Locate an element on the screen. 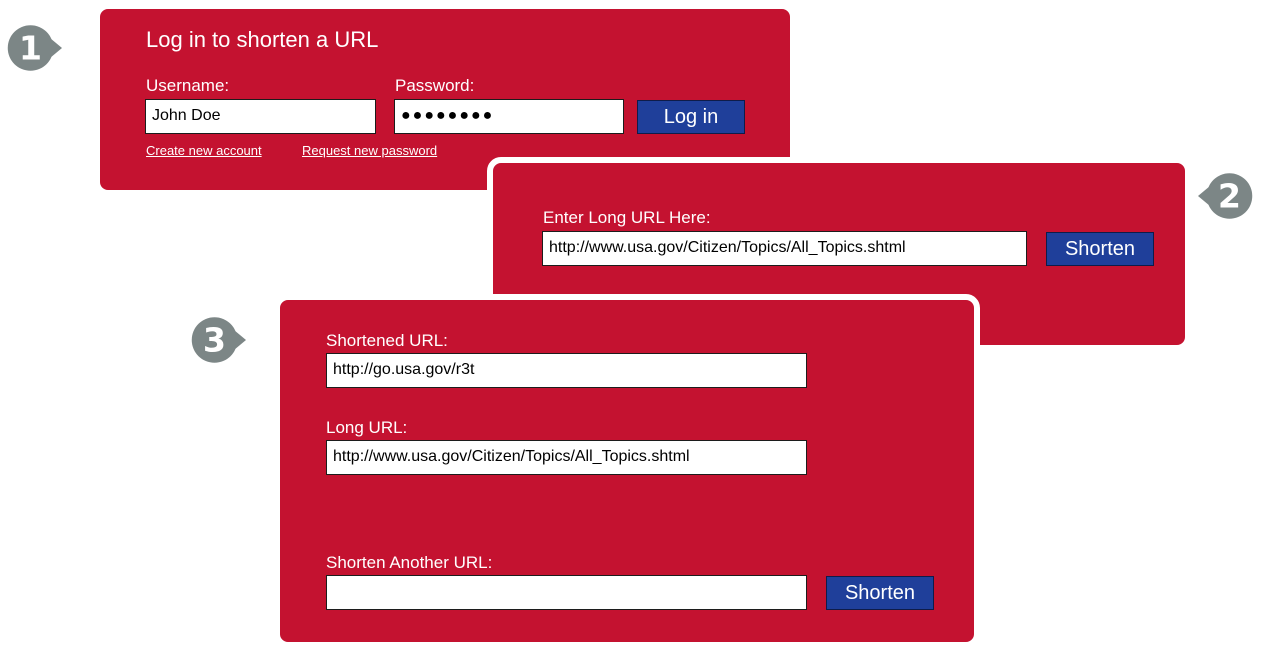 The image size is (1276, 648). step-3-badge-icon: 3 is located at coordinates (218, 340).